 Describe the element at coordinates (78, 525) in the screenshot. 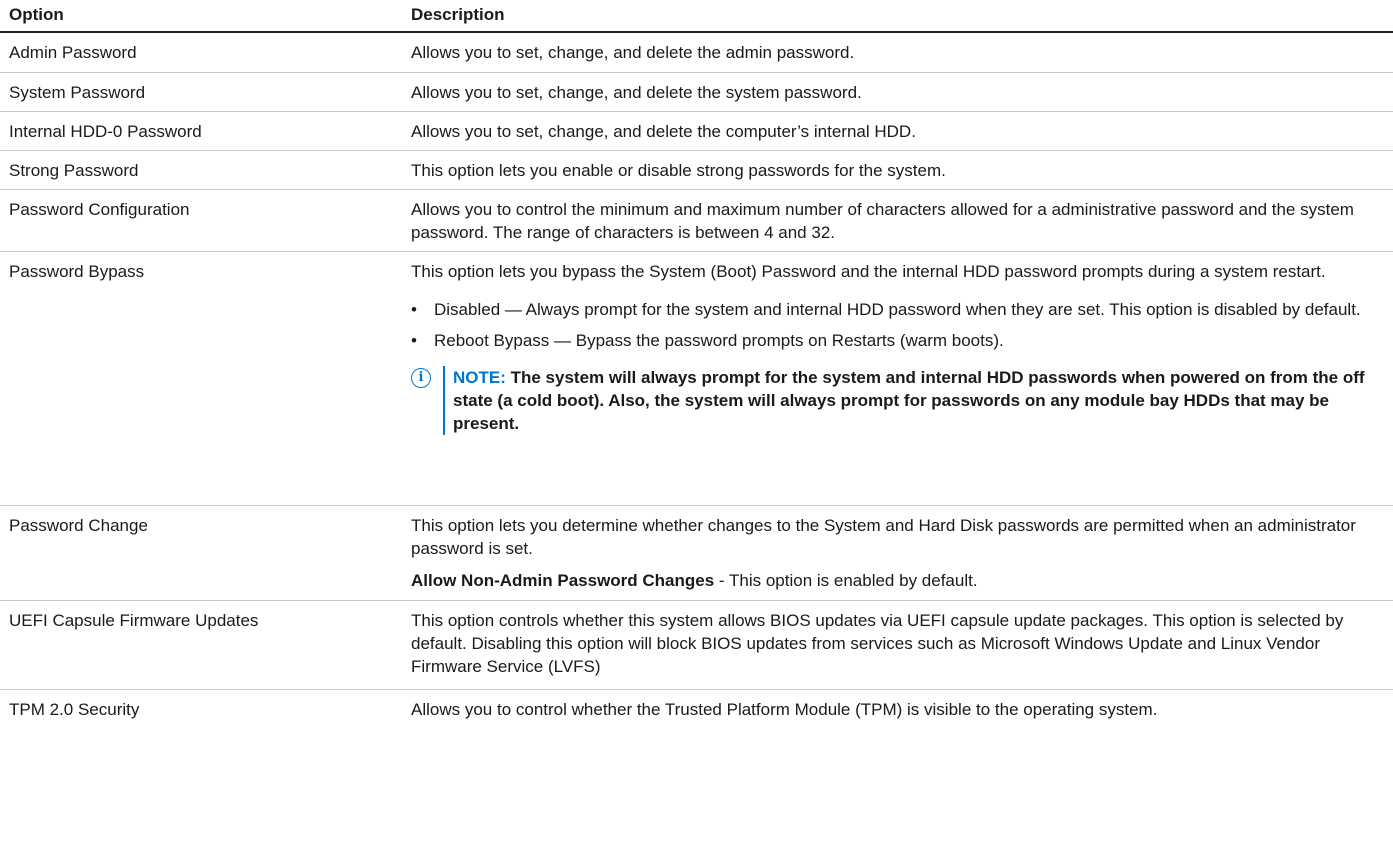

I see `option-label: Password Change` at that location.